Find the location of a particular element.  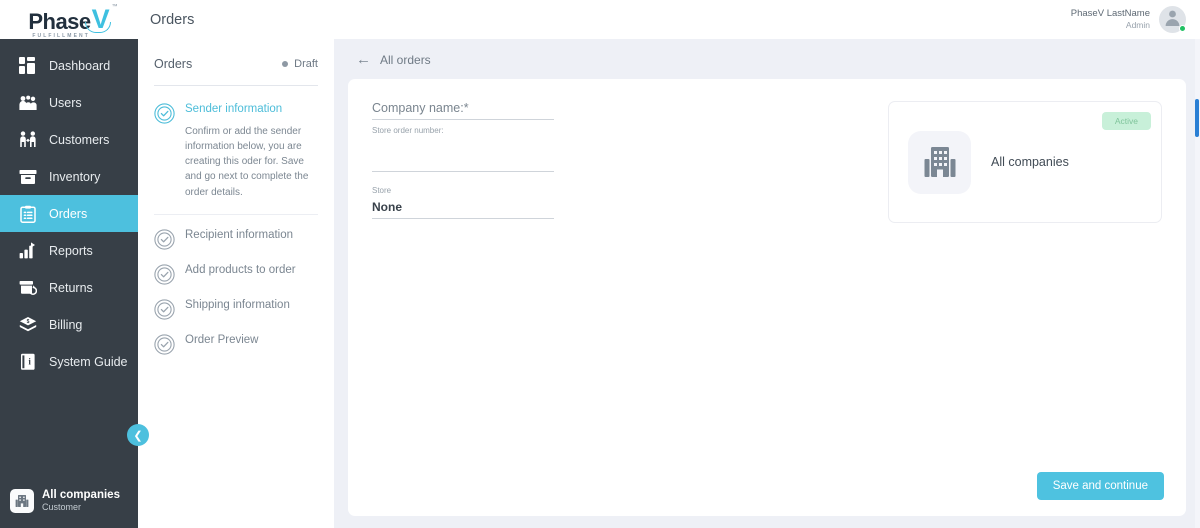

step-label: Add products to order is located at coordinates (240, 269).